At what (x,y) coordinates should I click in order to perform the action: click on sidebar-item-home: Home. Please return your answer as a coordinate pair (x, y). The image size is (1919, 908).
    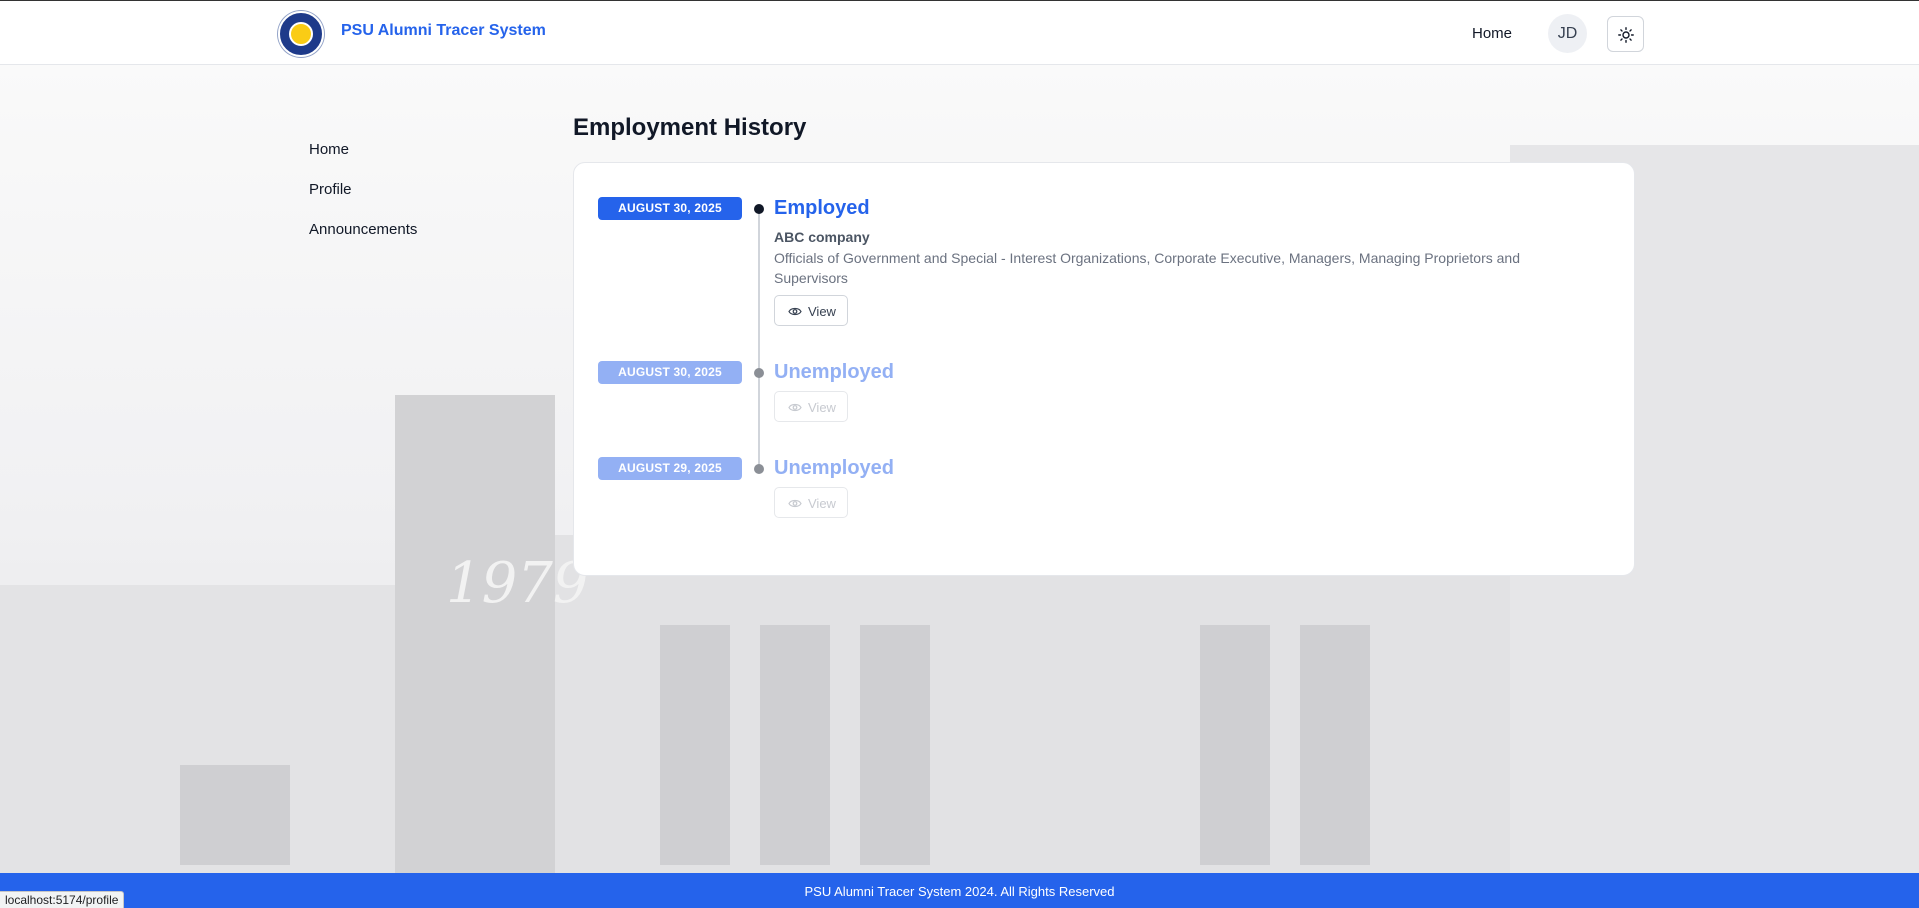
    Looking at the image, I should click on (329, 149).